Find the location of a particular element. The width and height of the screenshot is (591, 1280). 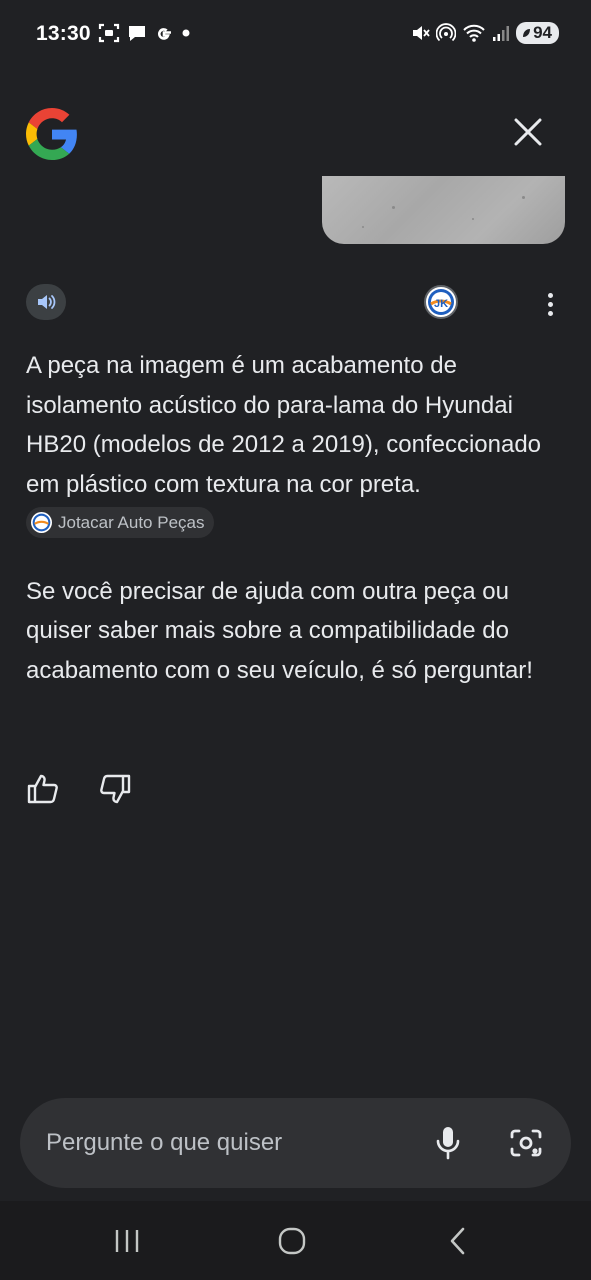

home-button is located at coordinates (292, 1241).